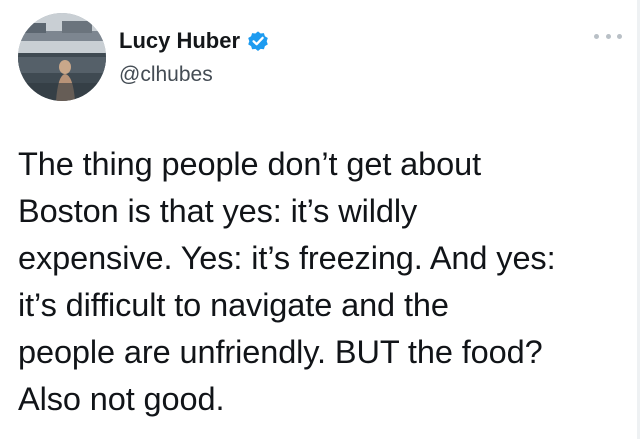 The height and width of the screenshot is (439, 640). What do you see at coordinates (218, 211) in the screenshot?
I see `tweet-text-line: Boston is that yes: it’s wildly` at bounding box center [218, 211].